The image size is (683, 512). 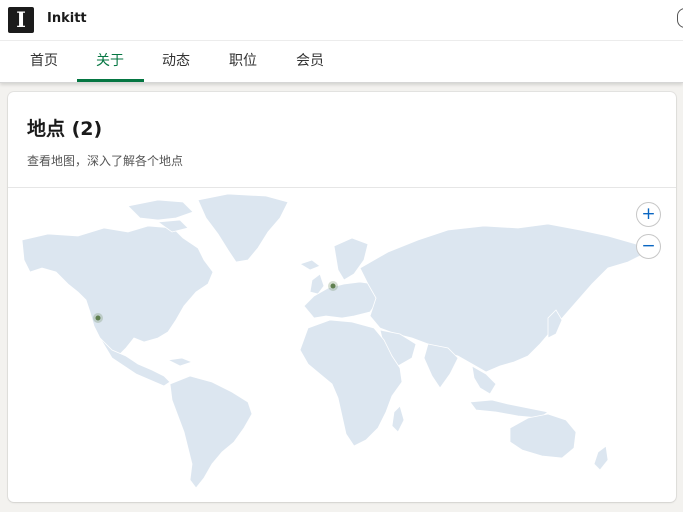 I want to click on locations-subtitle: 查看地图，深入了解各个地点, so click(x=105, y=161).